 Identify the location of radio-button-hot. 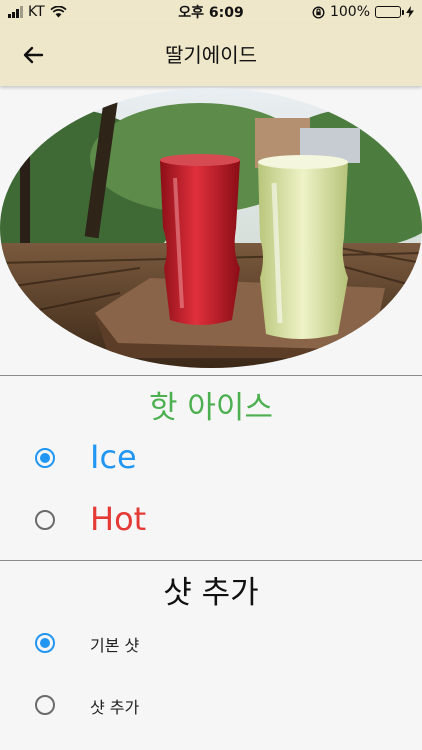
(45, 520).